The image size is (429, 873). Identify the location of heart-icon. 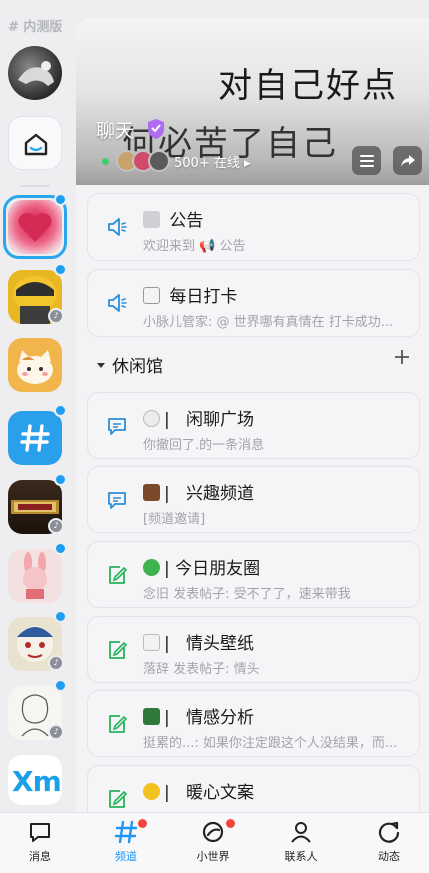
(35, 227).